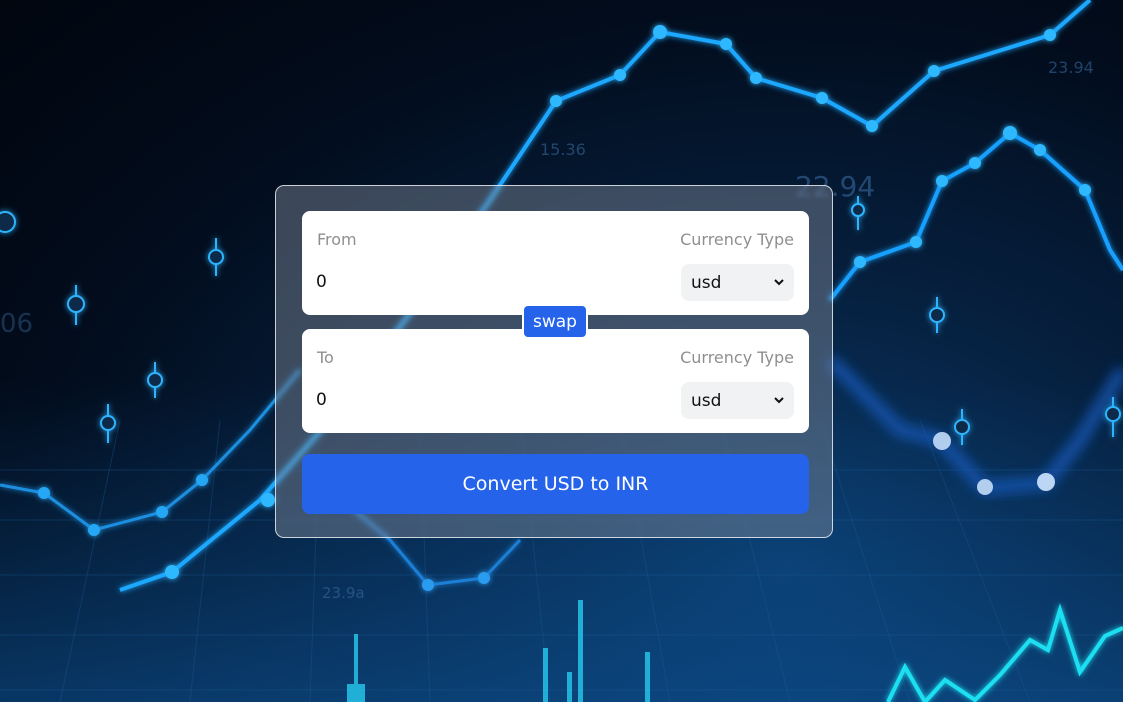 This screenshot has height=702, width=1123. Describe the element at coordinates (16, 324) in the screenshot. I see `bg-number: 06` at that location.